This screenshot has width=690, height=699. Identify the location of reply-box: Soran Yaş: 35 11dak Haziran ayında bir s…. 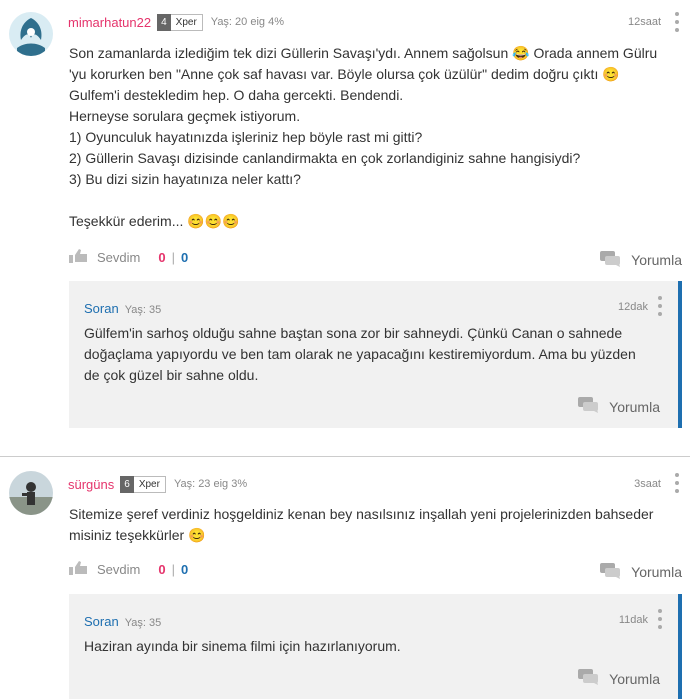
(375, 646).